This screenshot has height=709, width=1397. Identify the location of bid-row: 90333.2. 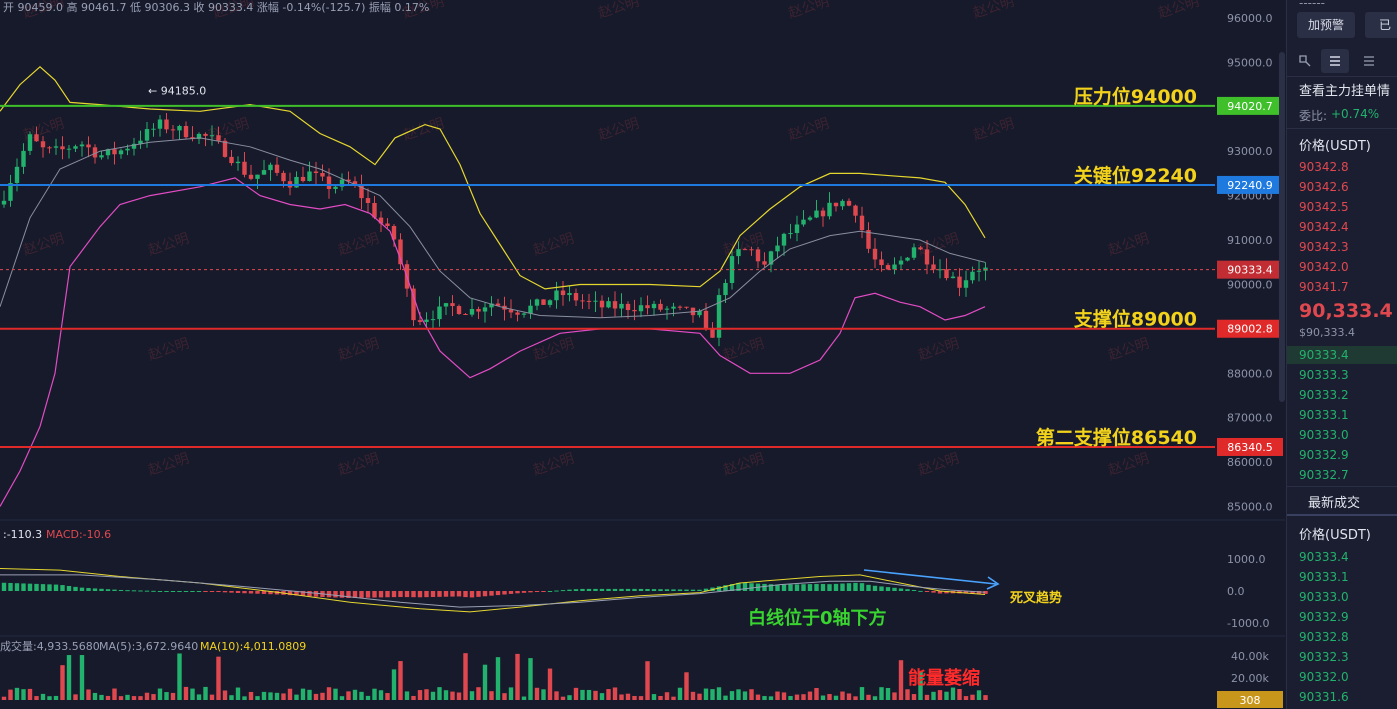
(1324, 395).